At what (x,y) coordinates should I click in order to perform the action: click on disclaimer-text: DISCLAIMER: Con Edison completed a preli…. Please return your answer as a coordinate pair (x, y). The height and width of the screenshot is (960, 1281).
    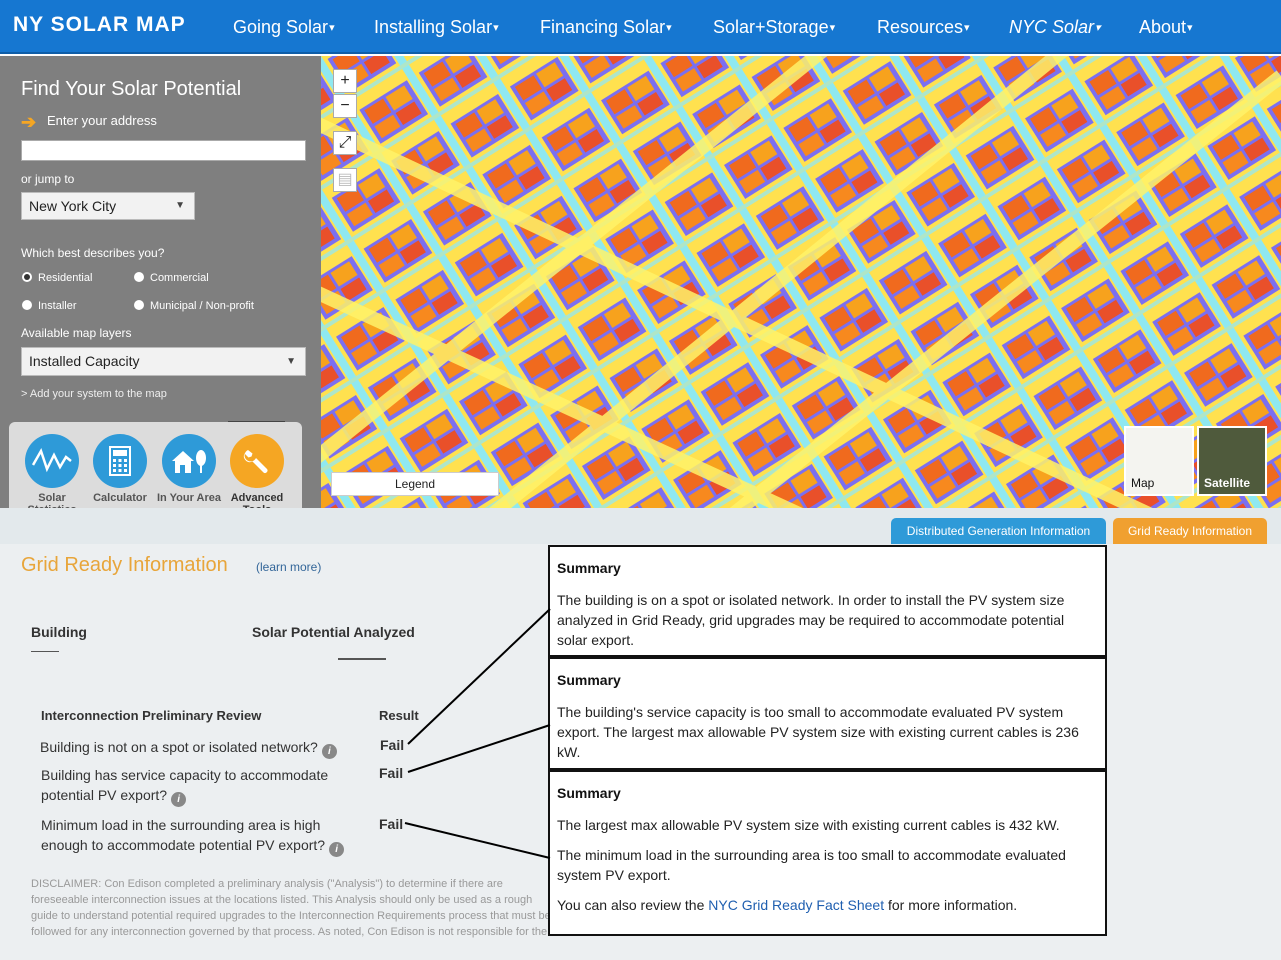
    Looking at the image, I should click on (291, 908).